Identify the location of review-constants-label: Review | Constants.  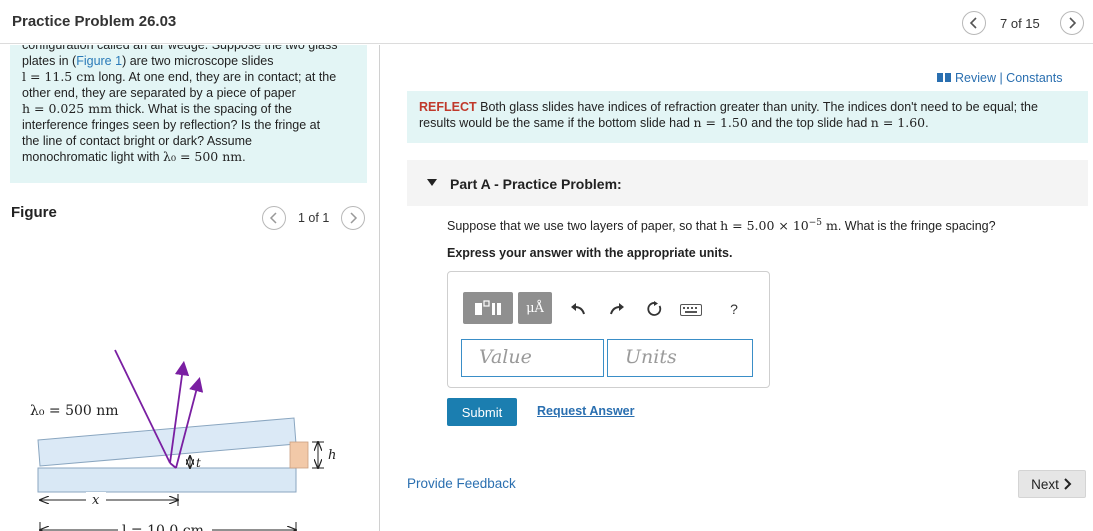
(1009, 78).